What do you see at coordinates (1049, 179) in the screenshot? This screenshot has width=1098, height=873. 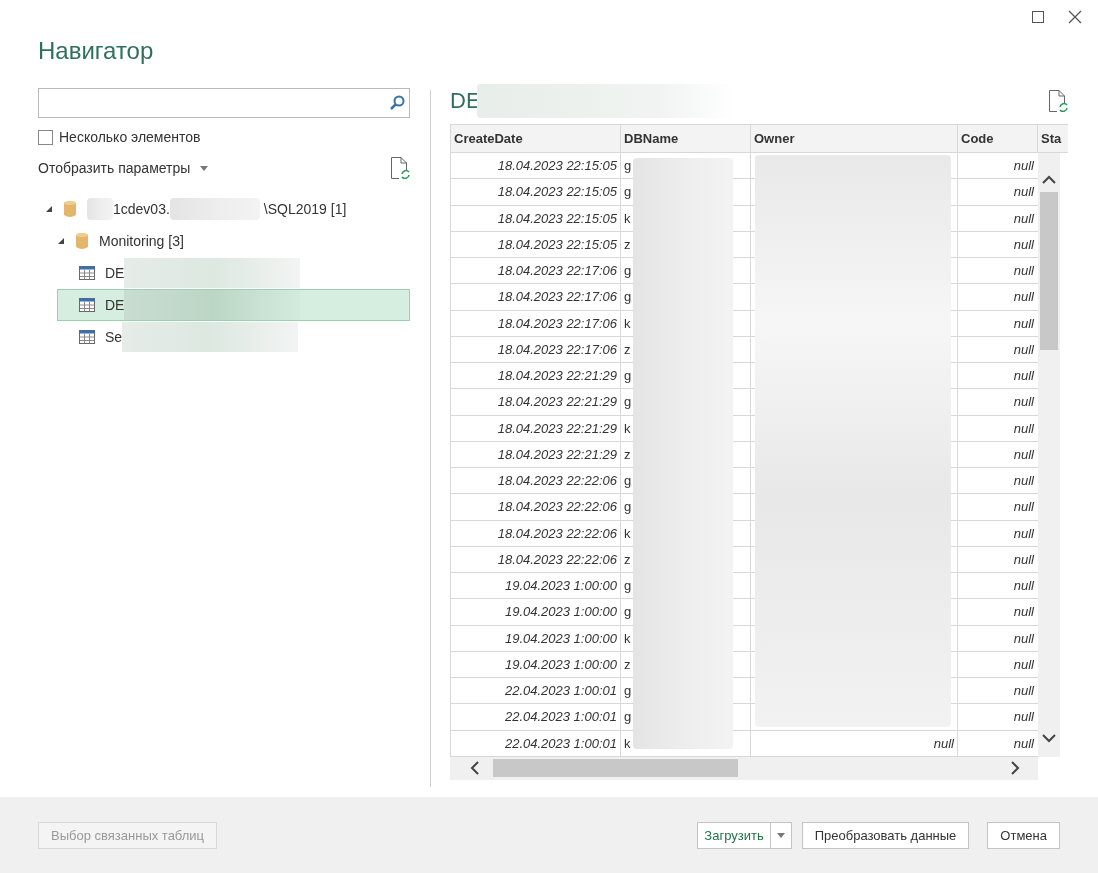 I see `scroll-up-icon` at bounding box center [1049, 179].